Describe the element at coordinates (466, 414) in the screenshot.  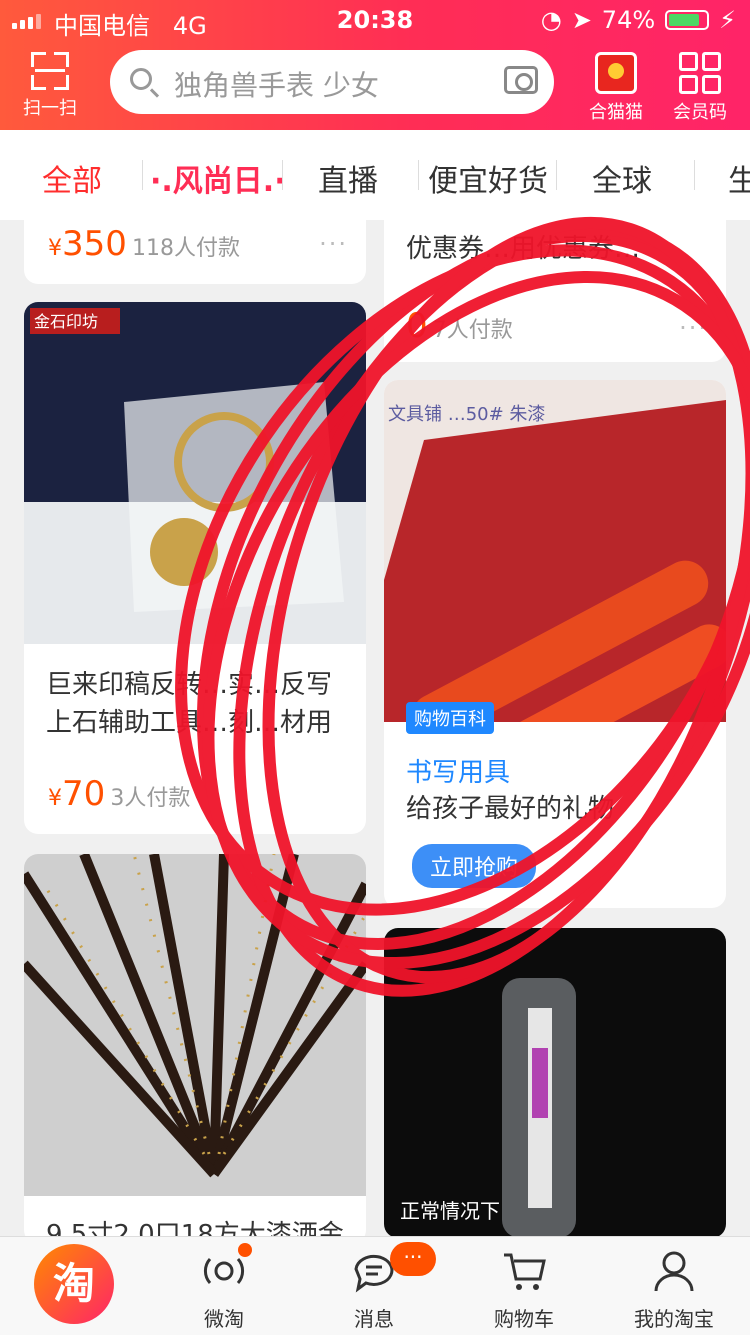
I see `image-text: 文具铺 …50# 朱漆` at that location.